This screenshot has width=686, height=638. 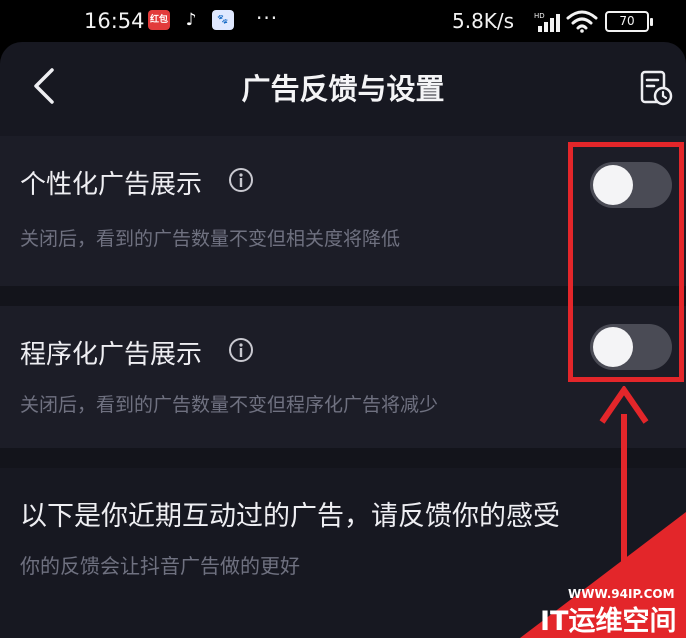 I want to click on red-envelope-app-icon: 红包, so click(x=159, y=20).